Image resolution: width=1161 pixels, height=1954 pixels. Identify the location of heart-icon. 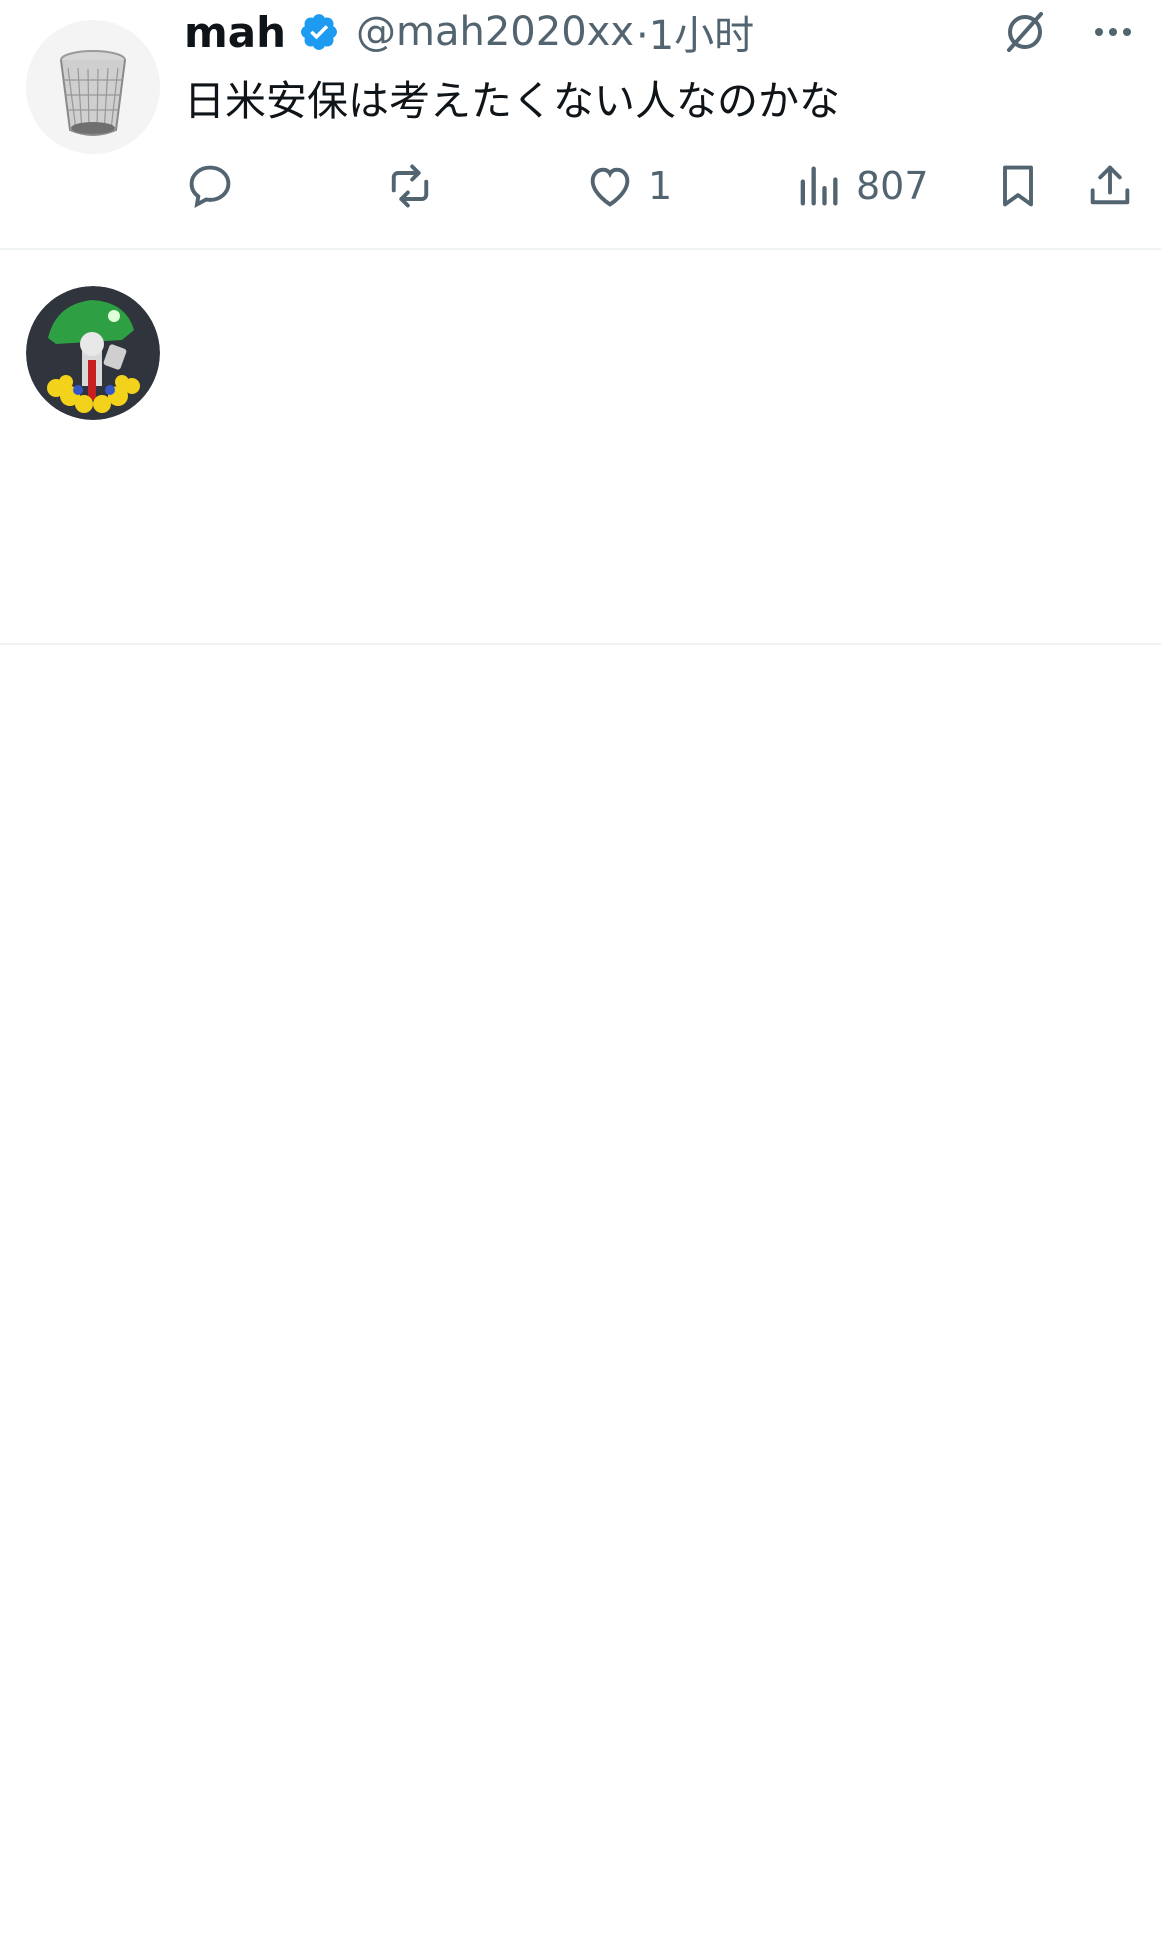
(610, 187).